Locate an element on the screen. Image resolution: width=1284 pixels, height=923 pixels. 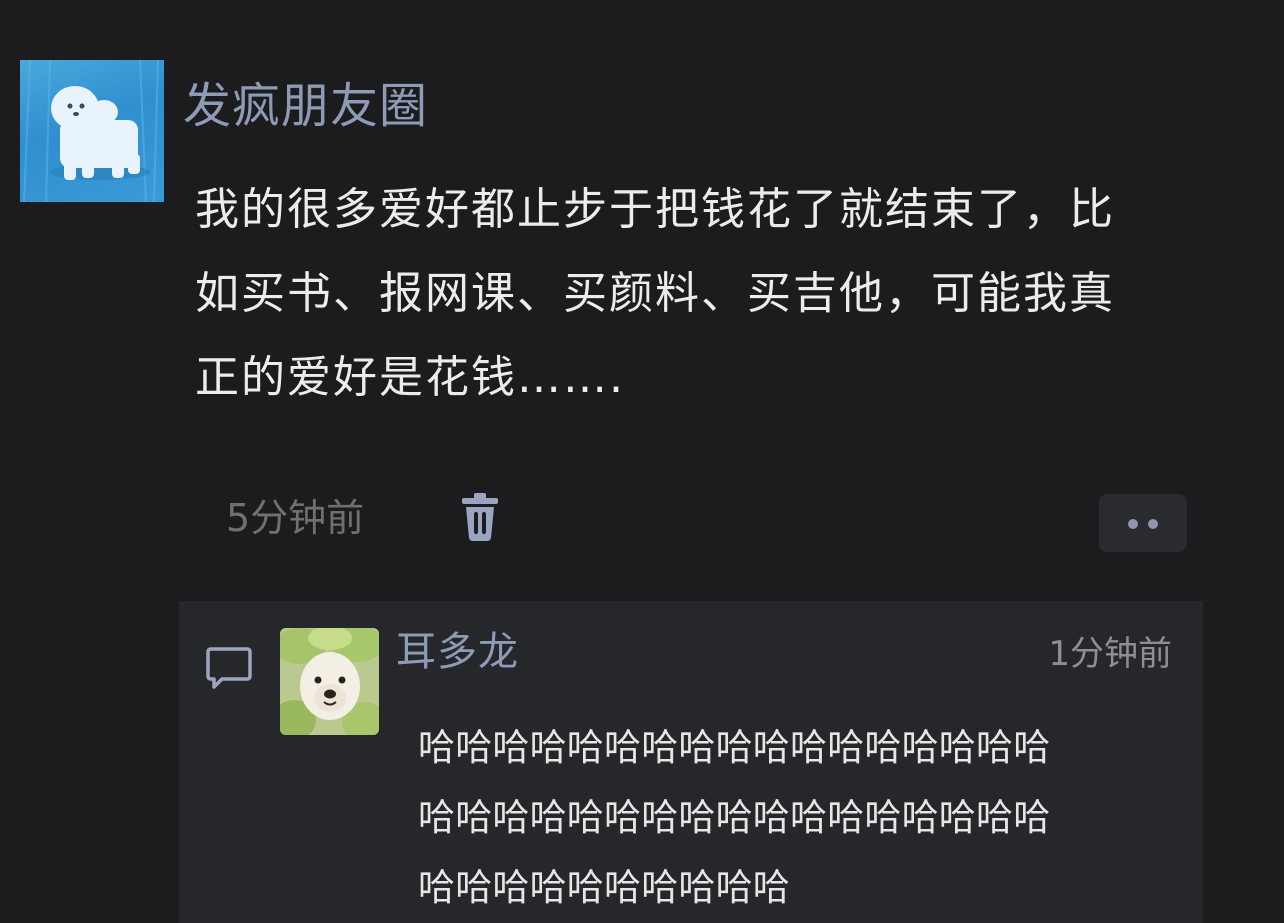
post-author-name: 发疯朋友圈 is located at coordinates (305, 106).